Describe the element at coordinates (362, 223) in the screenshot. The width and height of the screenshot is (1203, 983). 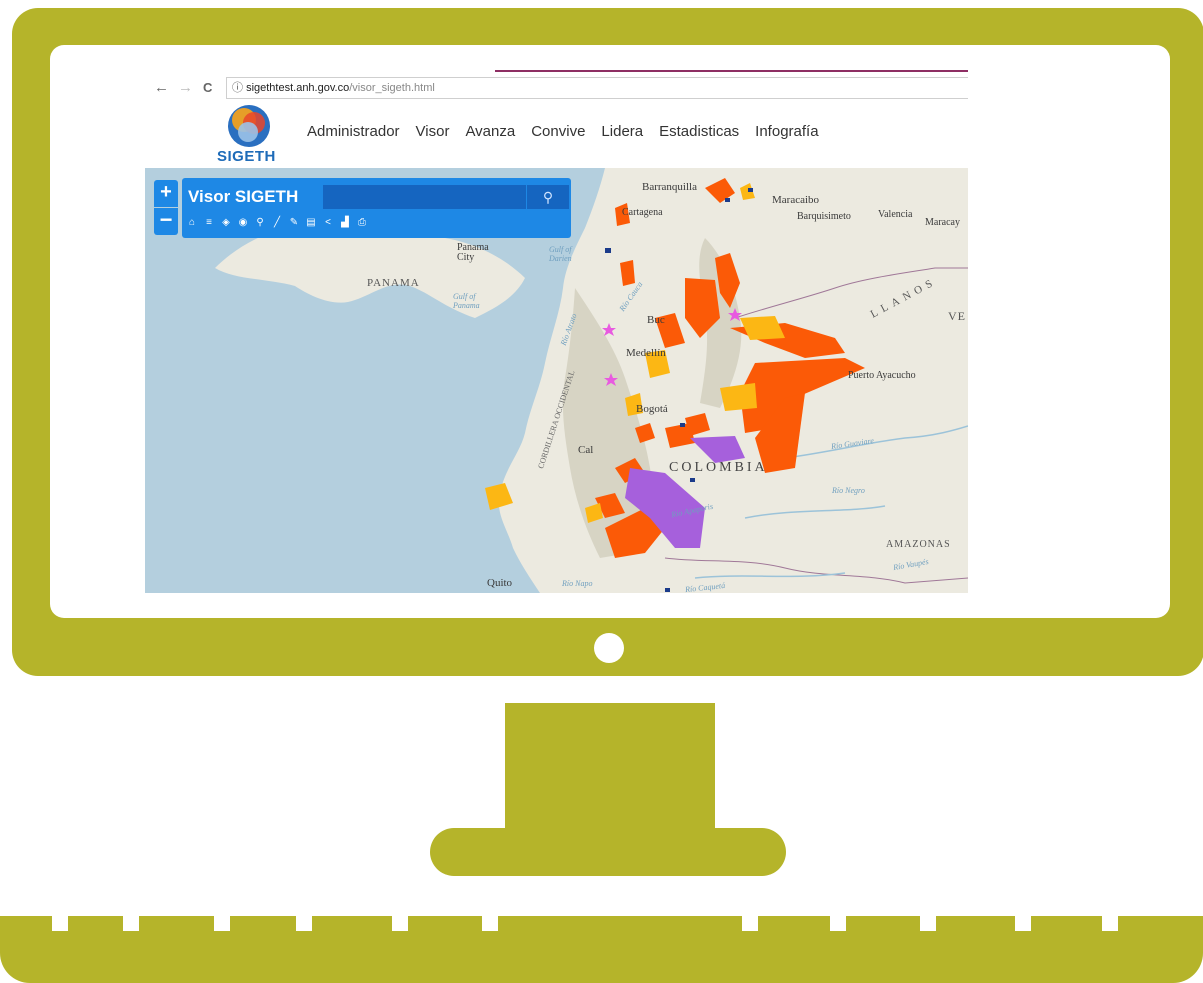
I see `print-icon: ⎙` at that location.